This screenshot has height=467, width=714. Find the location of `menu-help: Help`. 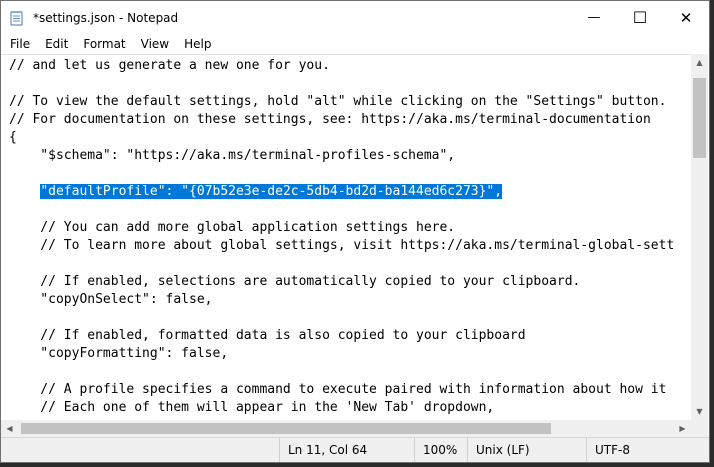

menu-help: Help is located at coordinates (196, 44).